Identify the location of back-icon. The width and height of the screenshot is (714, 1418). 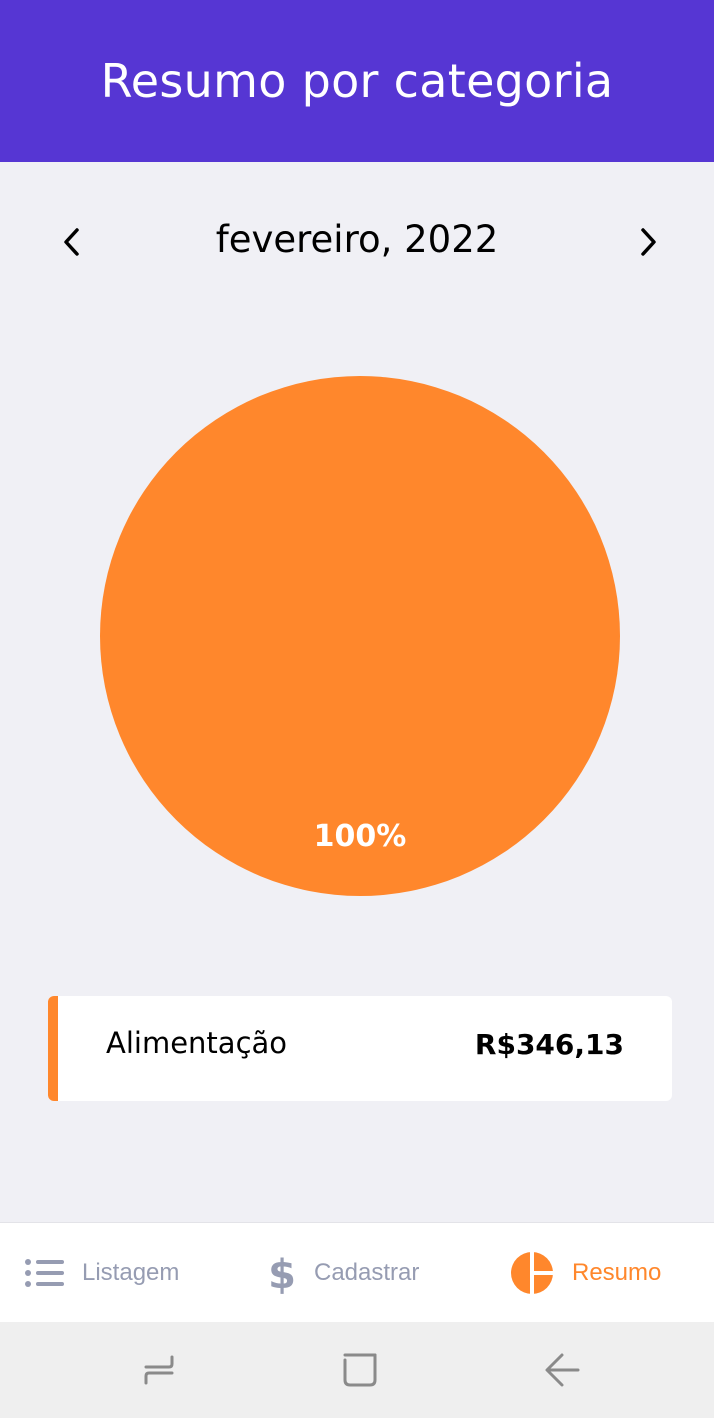
(562, 1370).